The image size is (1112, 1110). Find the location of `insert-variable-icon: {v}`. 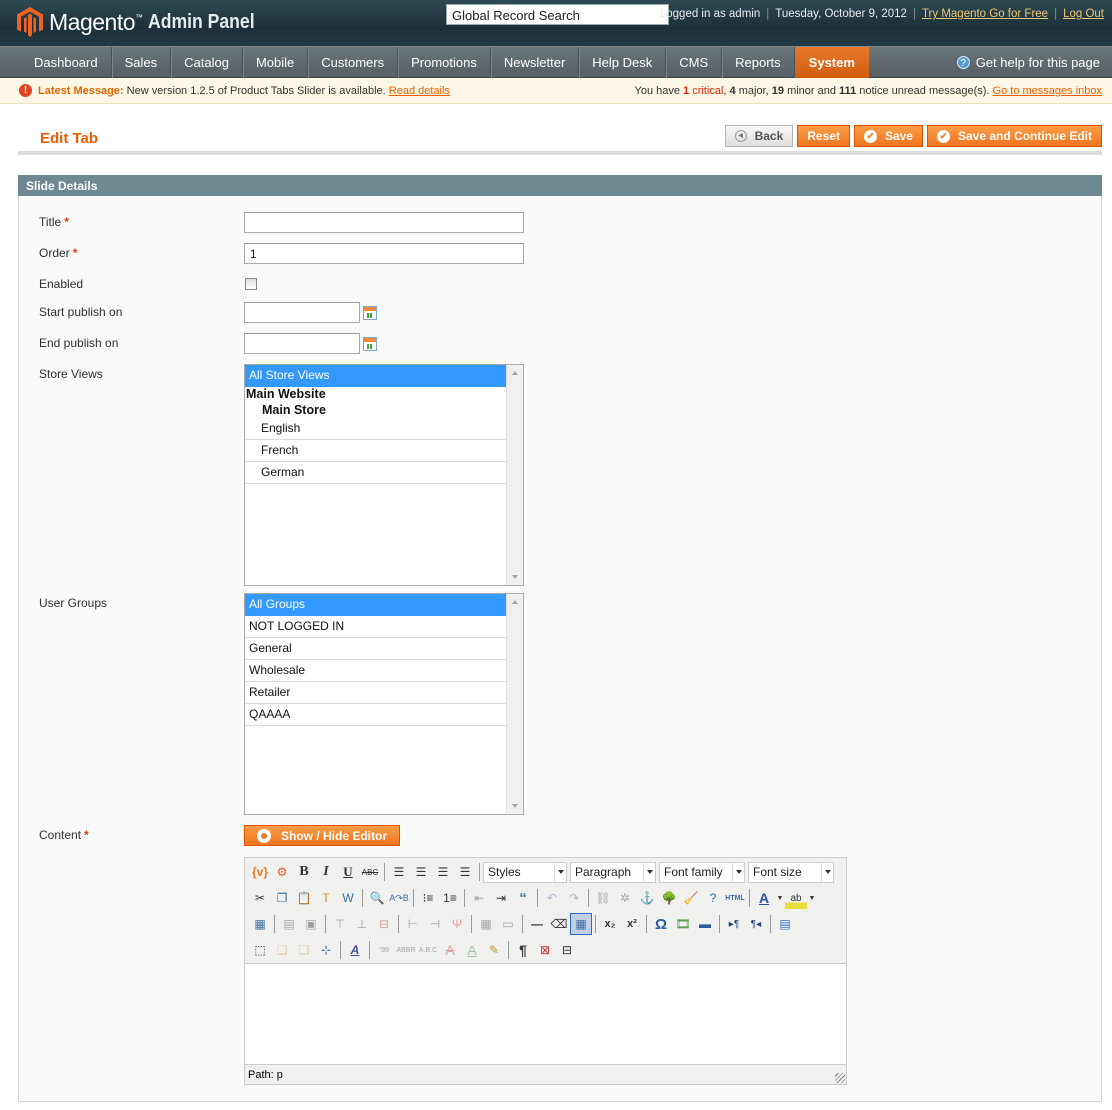

insert-variable-icon: {v} is located at coordinates (260, 872).